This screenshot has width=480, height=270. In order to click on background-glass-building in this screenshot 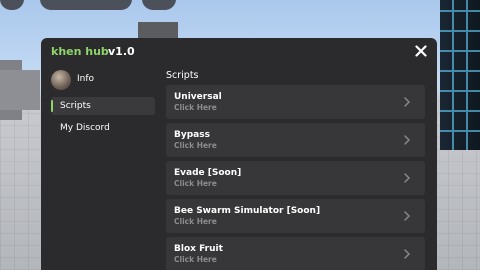, I will do `click(460, 75)`.